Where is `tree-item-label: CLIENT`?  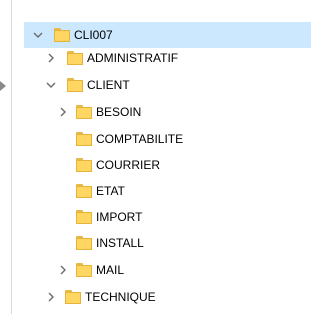
tree-item-label: CLIENT is located at coordinates (108, 85).